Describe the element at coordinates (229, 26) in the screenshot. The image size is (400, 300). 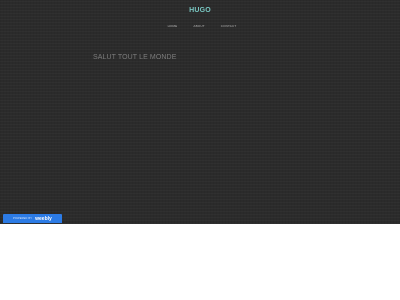
I see `nav-item-contact: CONTACT` at that location.